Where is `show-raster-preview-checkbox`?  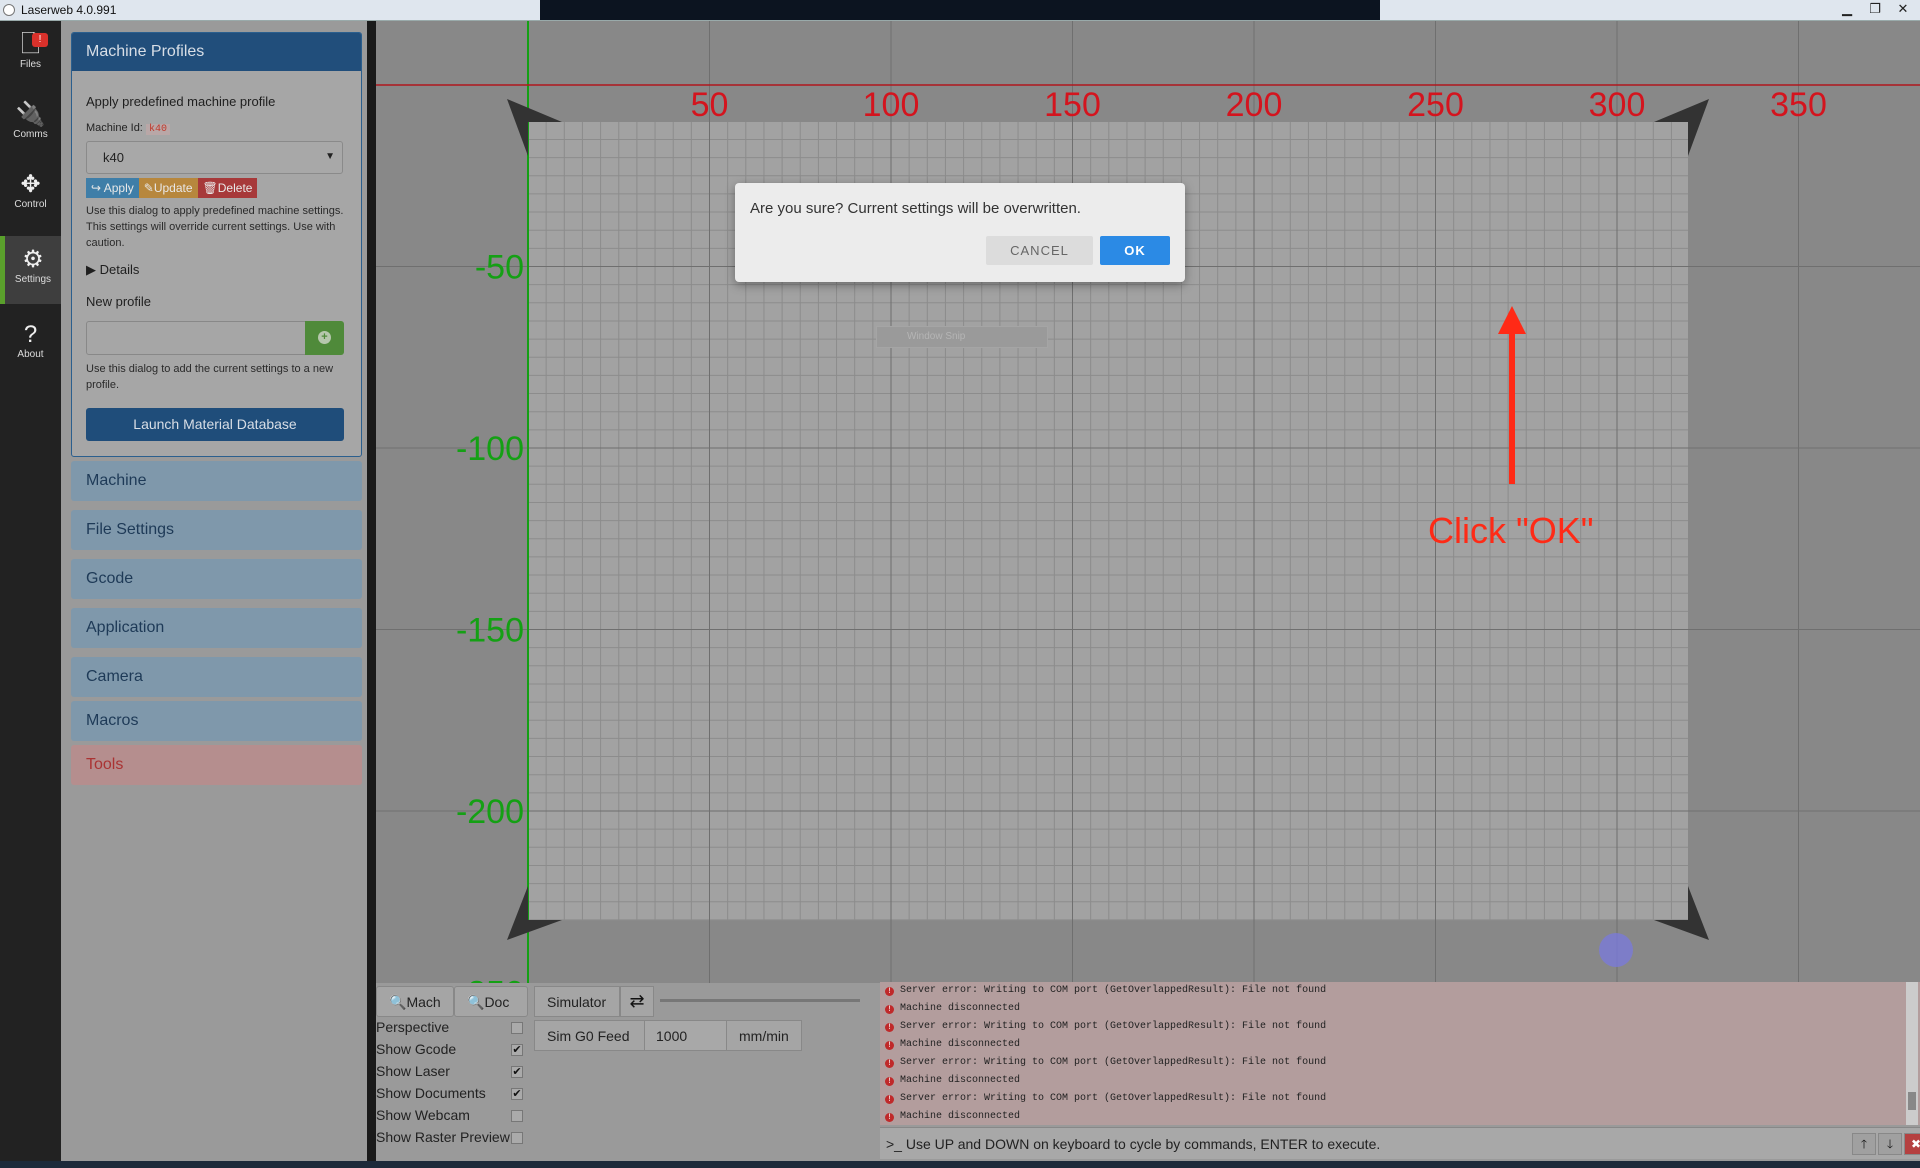 show-raster-preview-checkbox is located at coordinates (517, 1138).